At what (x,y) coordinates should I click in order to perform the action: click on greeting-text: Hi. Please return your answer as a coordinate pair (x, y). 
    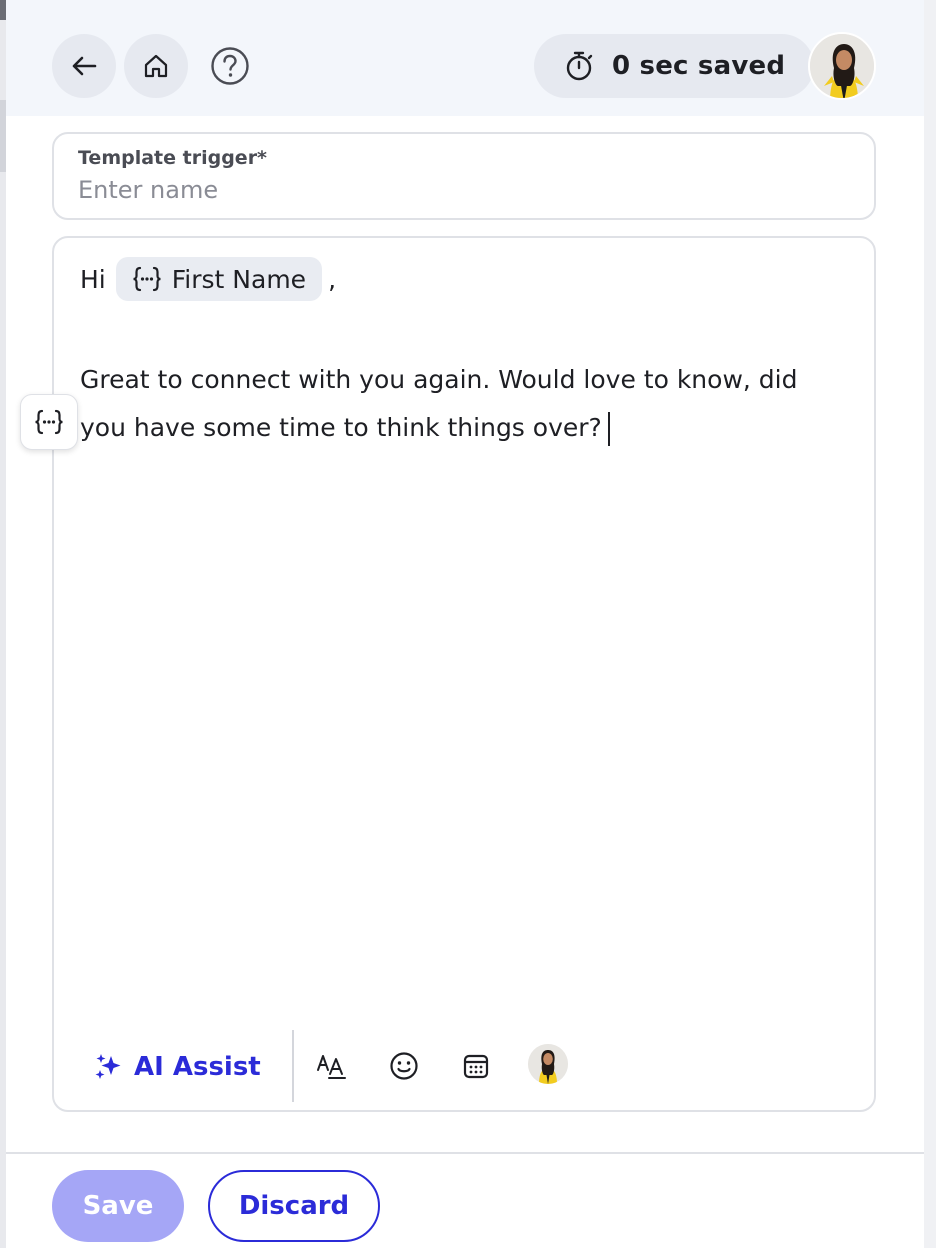
    Looking at the image, I should click on (93, 279).